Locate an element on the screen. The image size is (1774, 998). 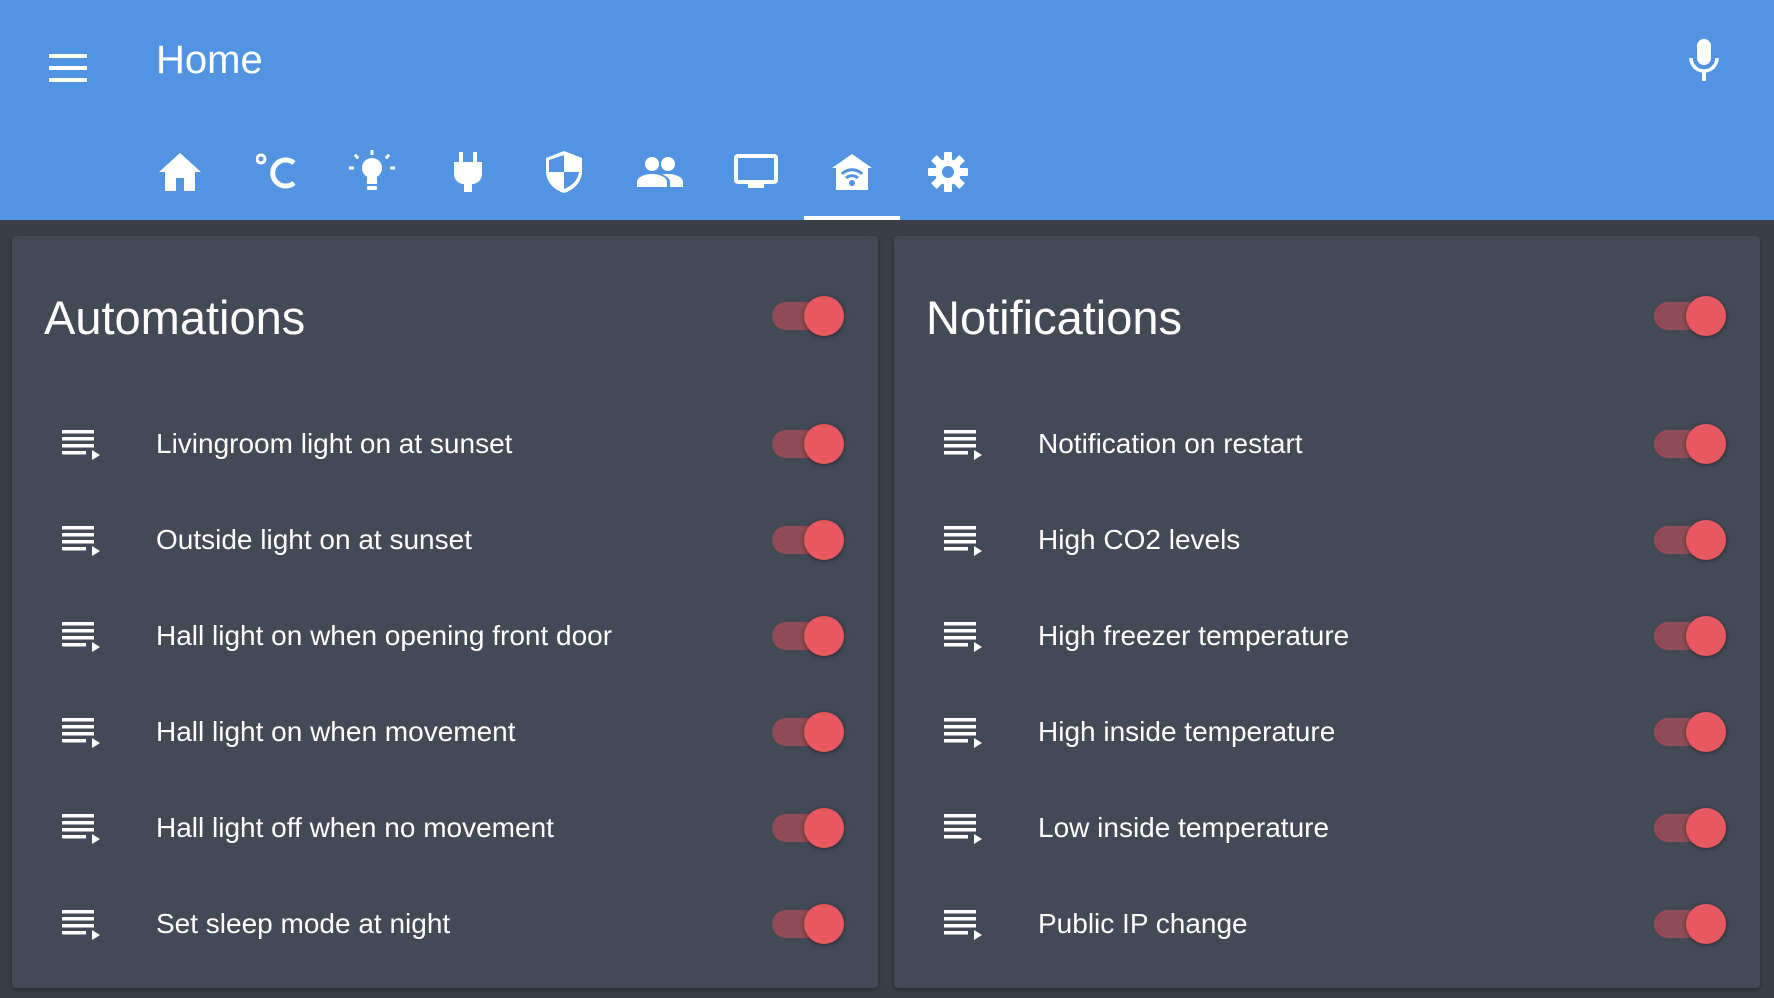
list-item: Notification on restart is located at coordinates (1327, 444).